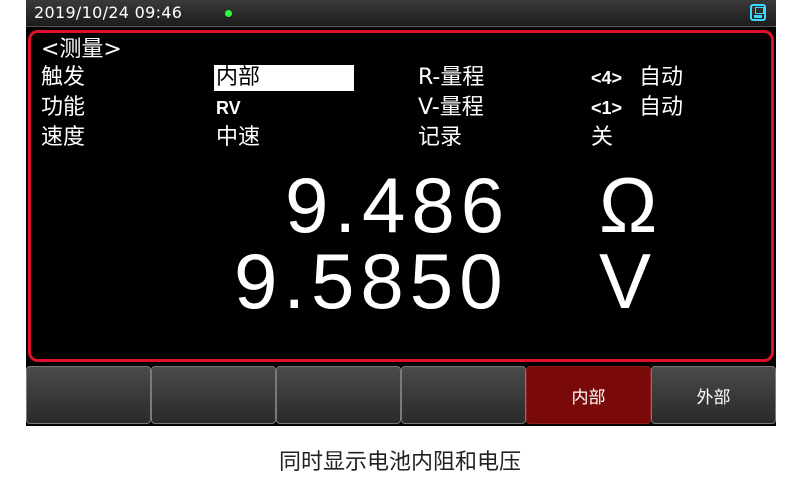  What do you see at coordinates (371, 281) in the screenshot?
I see `voltage-reading: 9.5850` at bounding box center [371, 281].